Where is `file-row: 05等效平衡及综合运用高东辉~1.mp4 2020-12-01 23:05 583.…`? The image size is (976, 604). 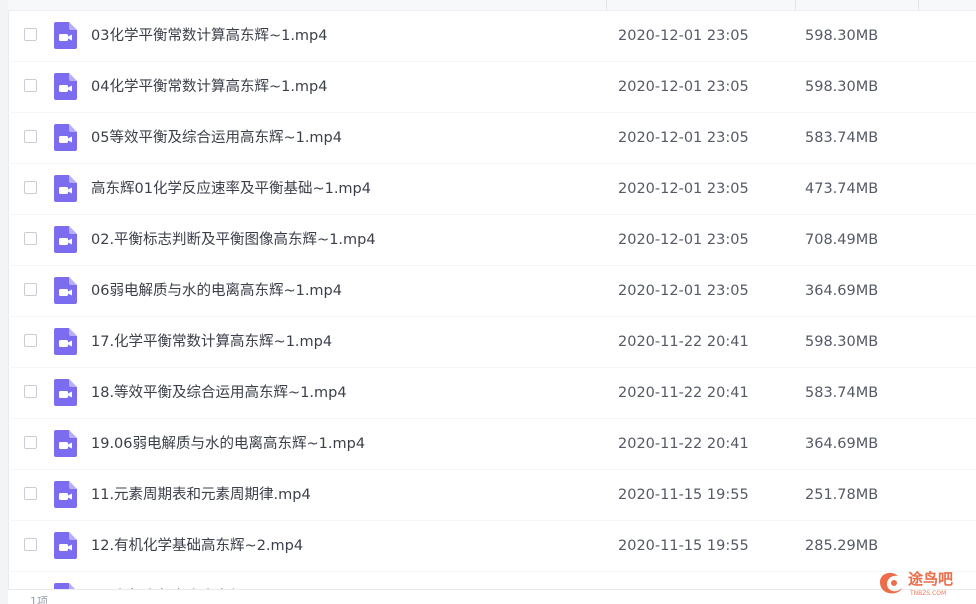
file-row: 05等效平衡及综合运用高东辉~1.mp4 2020-12-01 23:05 583.… is located at coordinates (492, 138).